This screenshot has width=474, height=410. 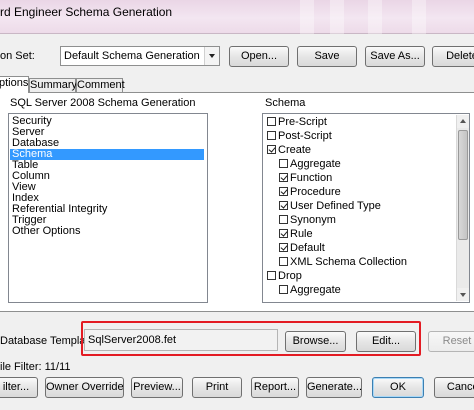 What do you see at coordinates (237, 17) in the screenshot?
I see `title-bar: rd Engineer Schema Generation` at bounding box center [237, 17].